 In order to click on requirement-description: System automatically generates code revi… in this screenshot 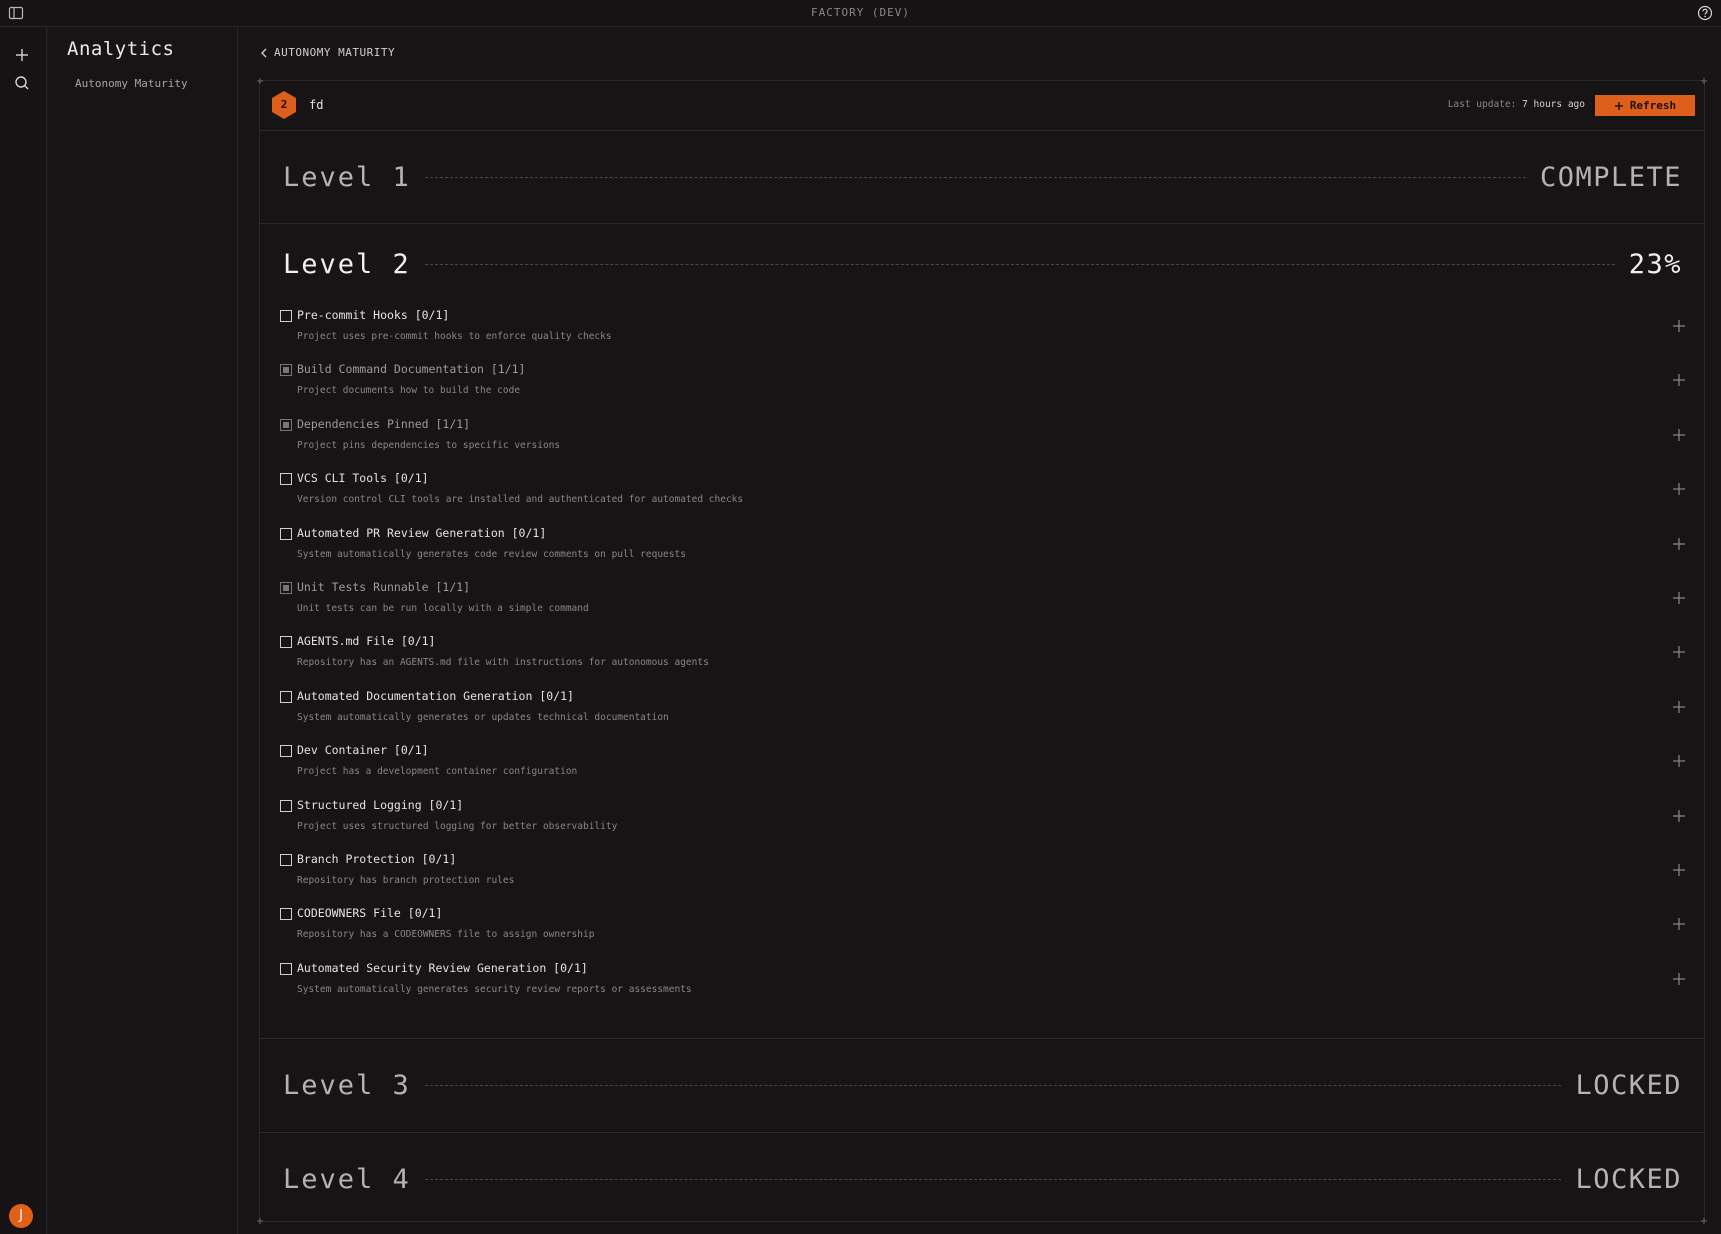, I will do `click(491, 554)`.